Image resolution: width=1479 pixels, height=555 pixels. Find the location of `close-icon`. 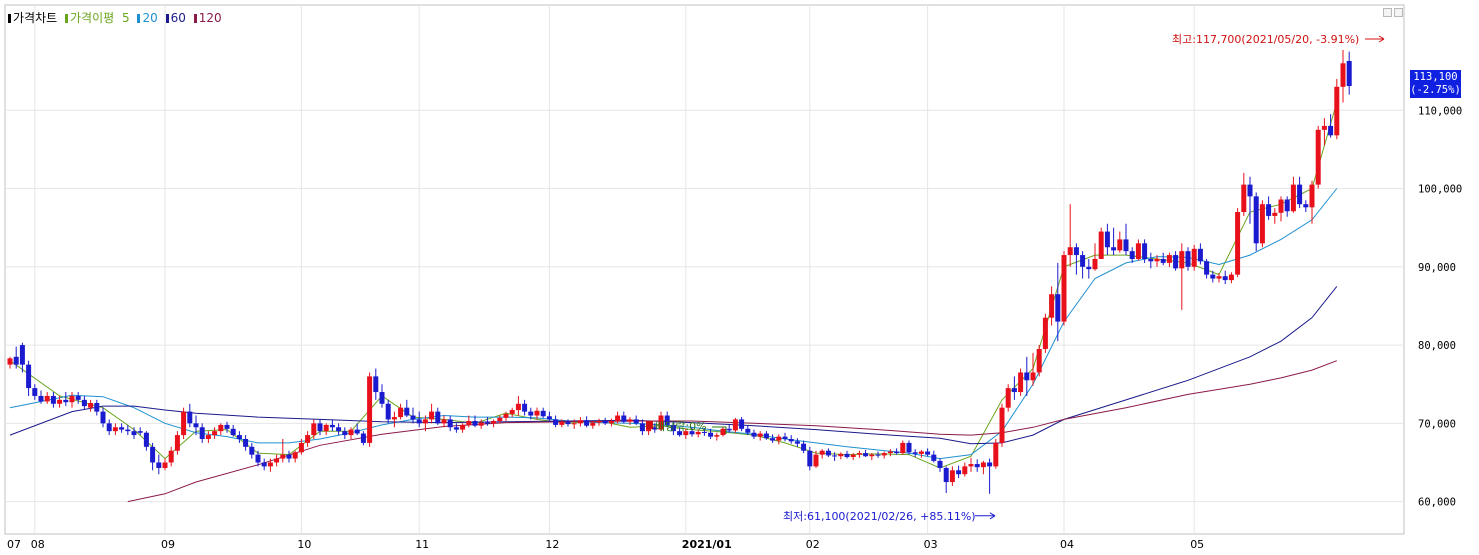

close-icon is located at coordinates (1398, 12).